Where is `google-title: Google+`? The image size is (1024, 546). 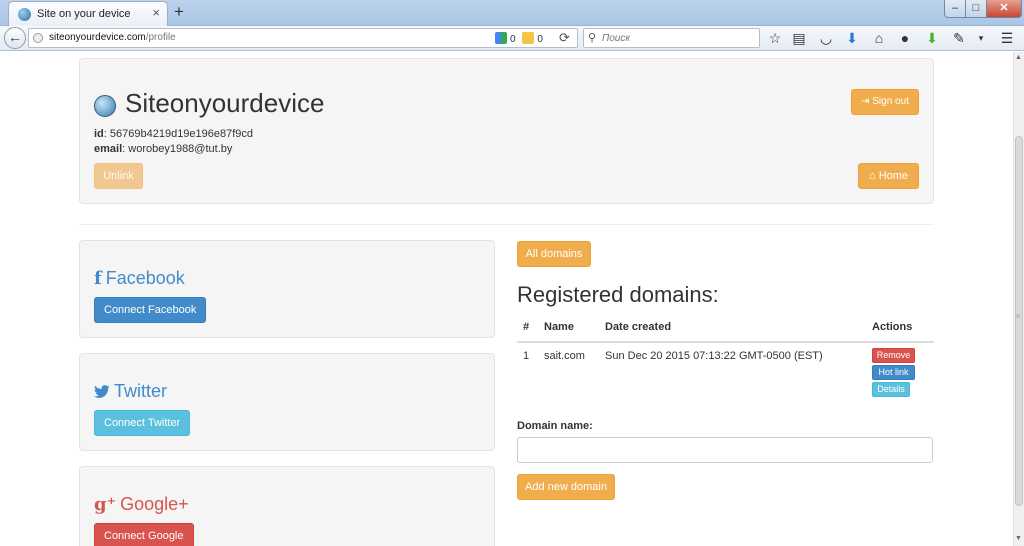
google-title: Google+ is located at coordinates (154, 504).